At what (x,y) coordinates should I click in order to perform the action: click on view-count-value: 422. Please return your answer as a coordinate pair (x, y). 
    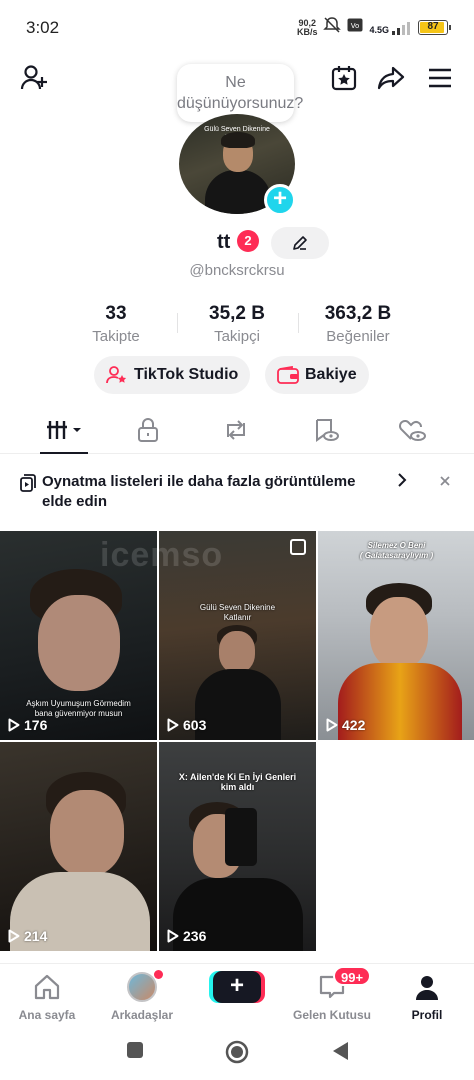
    Looking at the image, I should click on (354, 725).